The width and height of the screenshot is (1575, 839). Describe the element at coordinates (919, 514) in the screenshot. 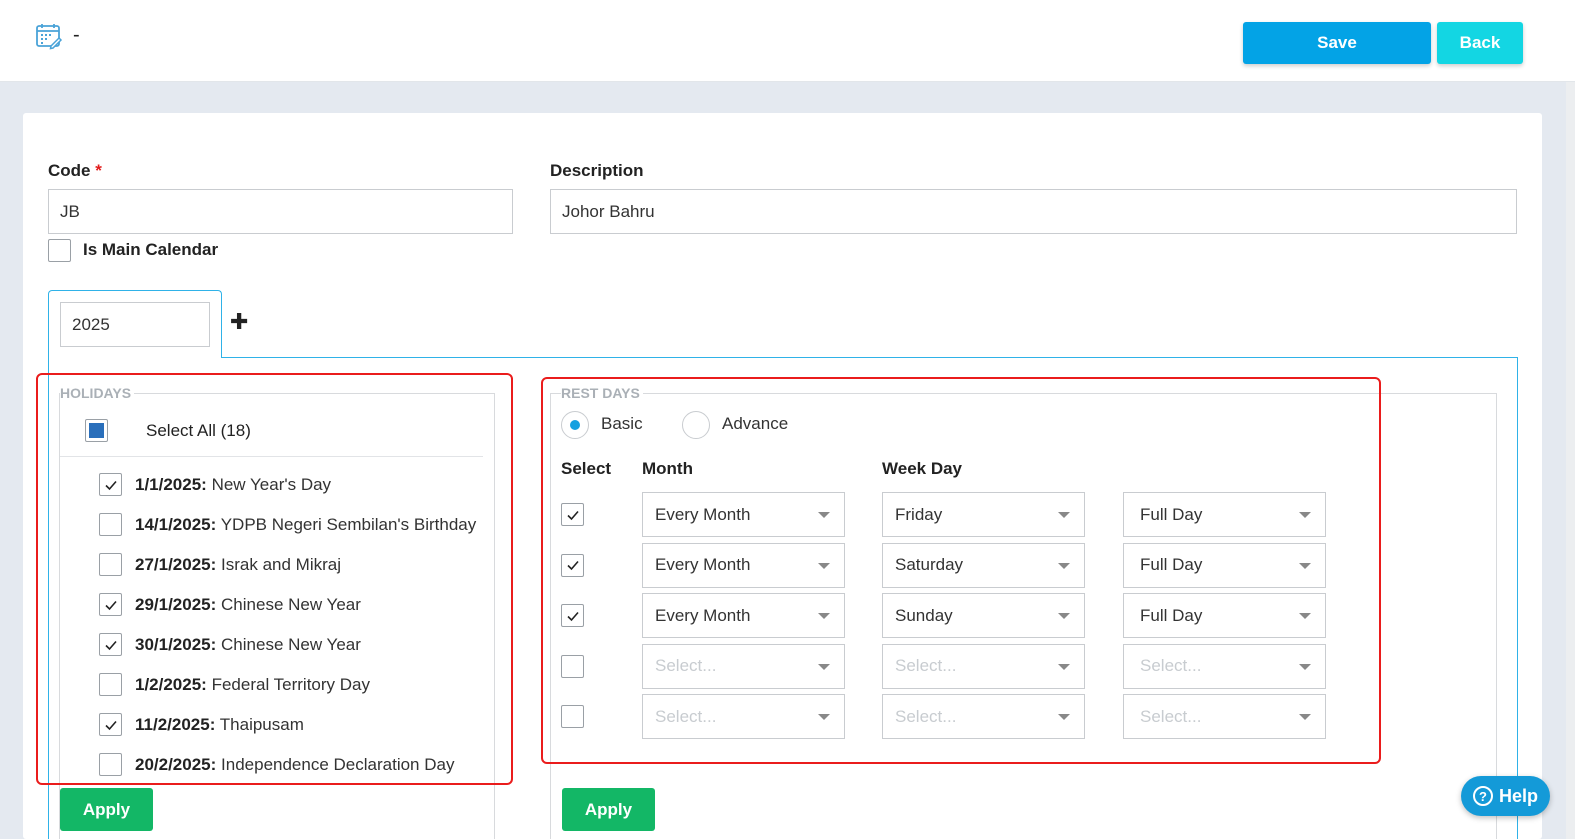

I see `weekday-select-value: Friday` at that location.